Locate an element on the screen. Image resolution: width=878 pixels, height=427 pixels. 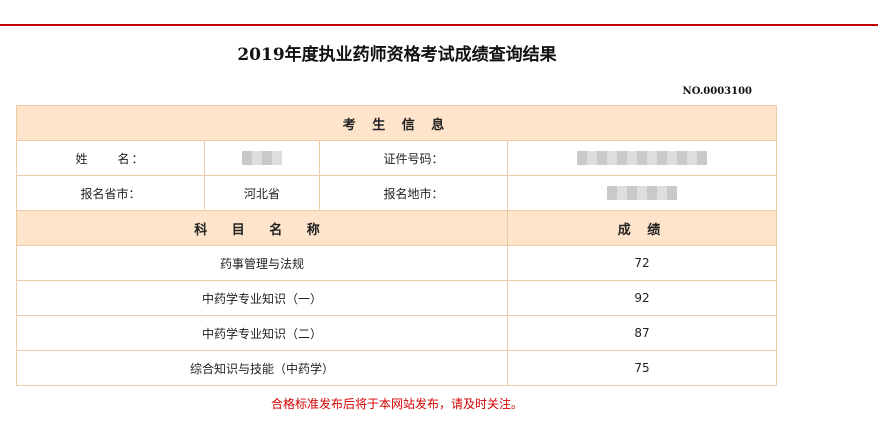
province-label: 报名省市： is located at coordinates (110, 193).